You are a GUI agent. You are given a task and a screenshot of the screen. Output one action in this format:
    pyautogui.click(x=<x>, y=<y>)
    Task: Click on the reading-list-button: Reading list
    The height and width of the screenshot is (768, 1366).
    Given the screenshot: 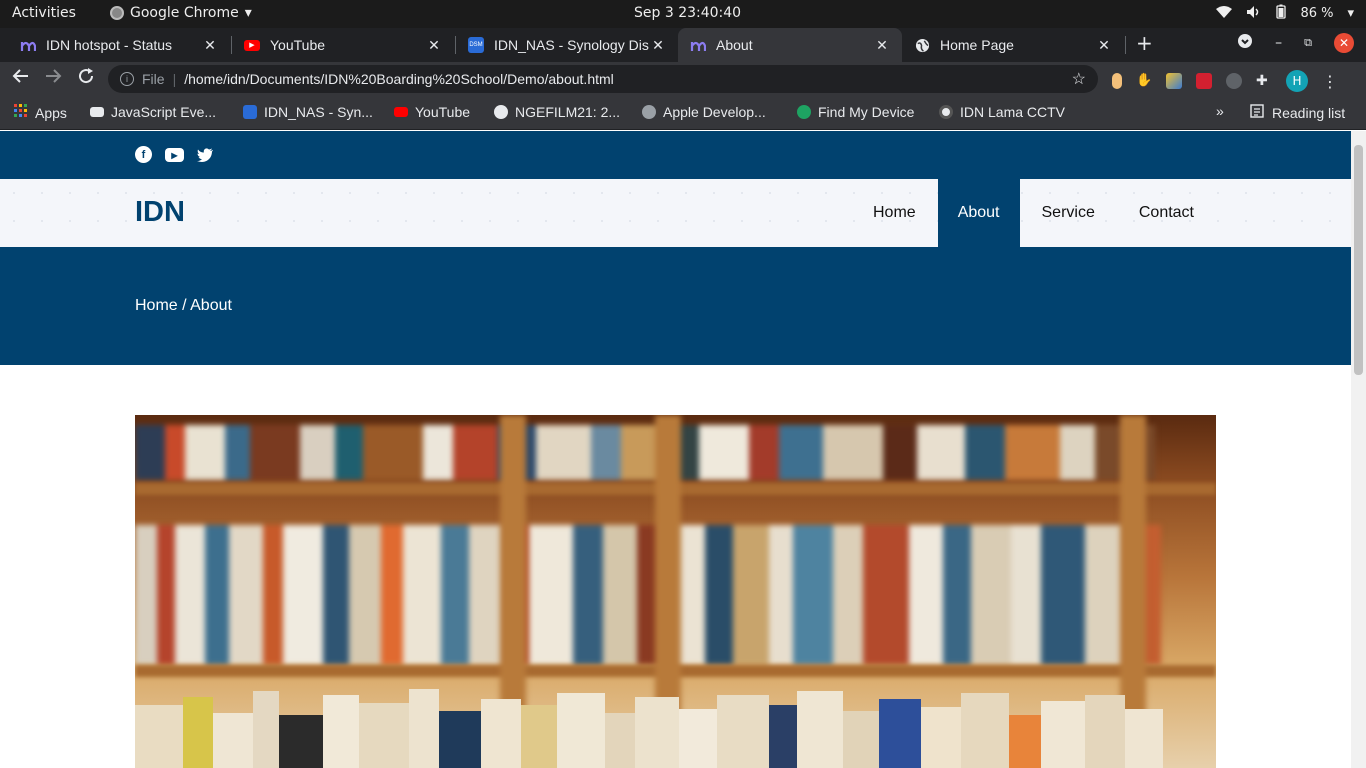 What is the action you would take?
    pyautogui.click(x=1297, y=112)
    